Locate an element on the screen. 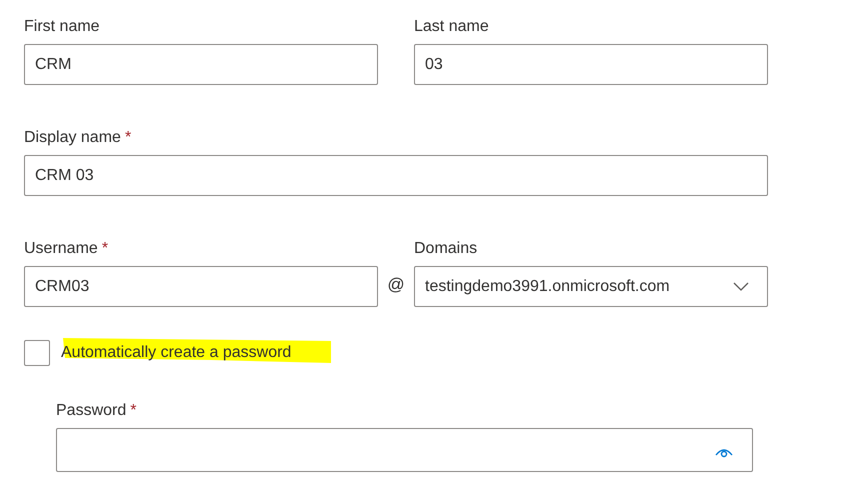 The image size is (850, 481). domain-dropdown: testingdemo3991.onmicrosoft.com is located at coordinates (591, 286).